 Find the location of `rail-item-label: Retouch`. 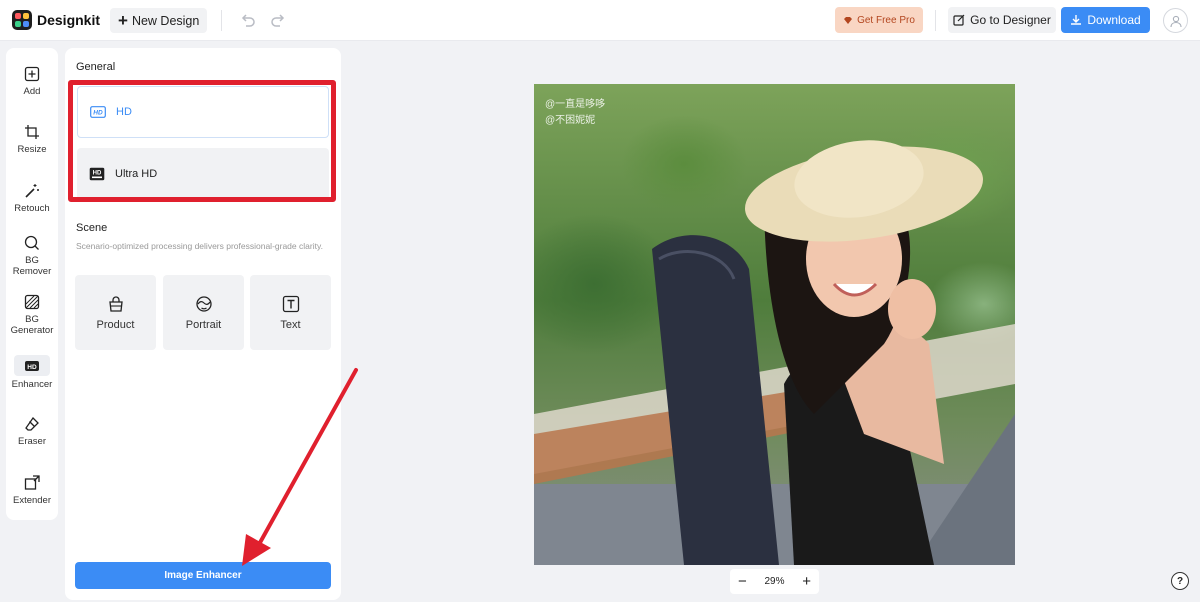

rail-item-label: Retouch is located at coordinates (32, 208).